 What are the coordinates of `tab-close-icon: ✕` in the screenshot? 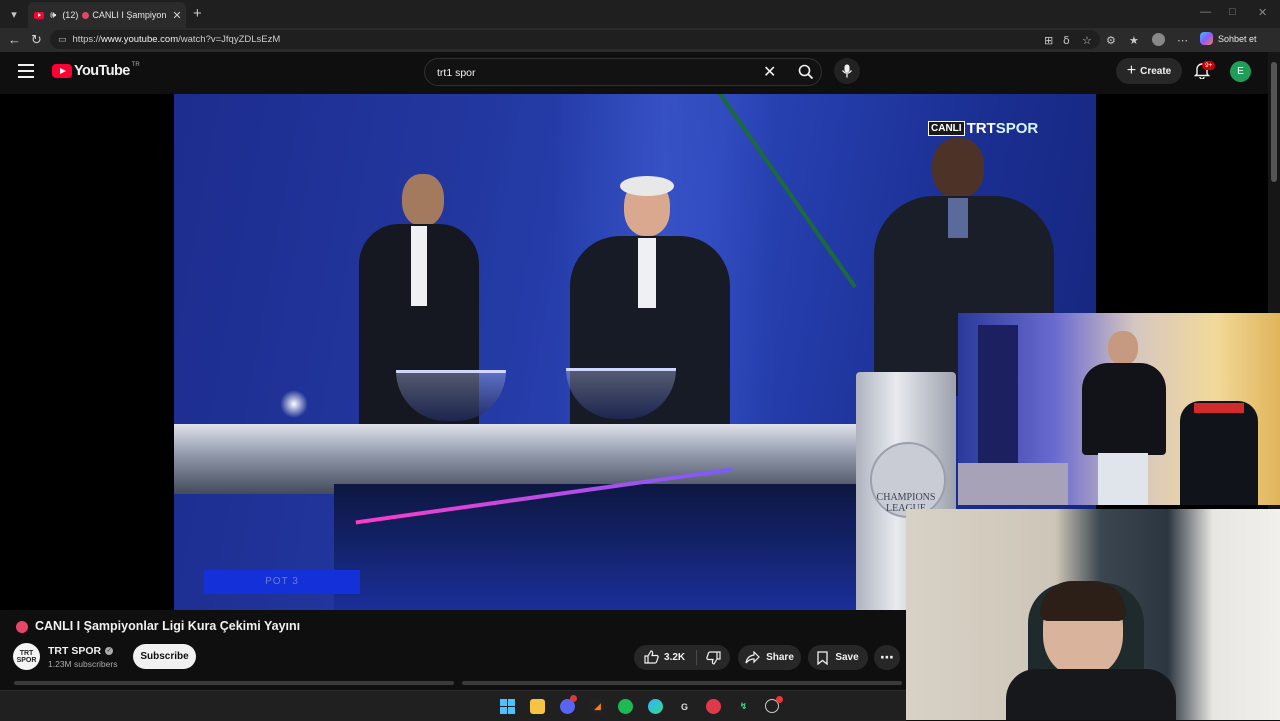 It's located at (176, 15).